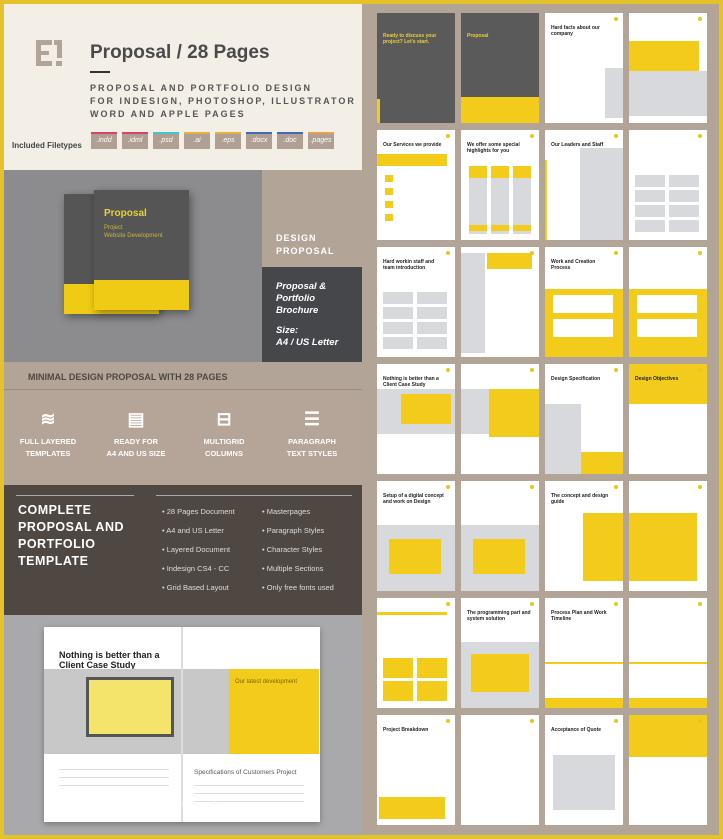  Describe the element at coordinates (198, 511) in the screenshot. I see `bullet-item: • 28 Pages Document` at that location.